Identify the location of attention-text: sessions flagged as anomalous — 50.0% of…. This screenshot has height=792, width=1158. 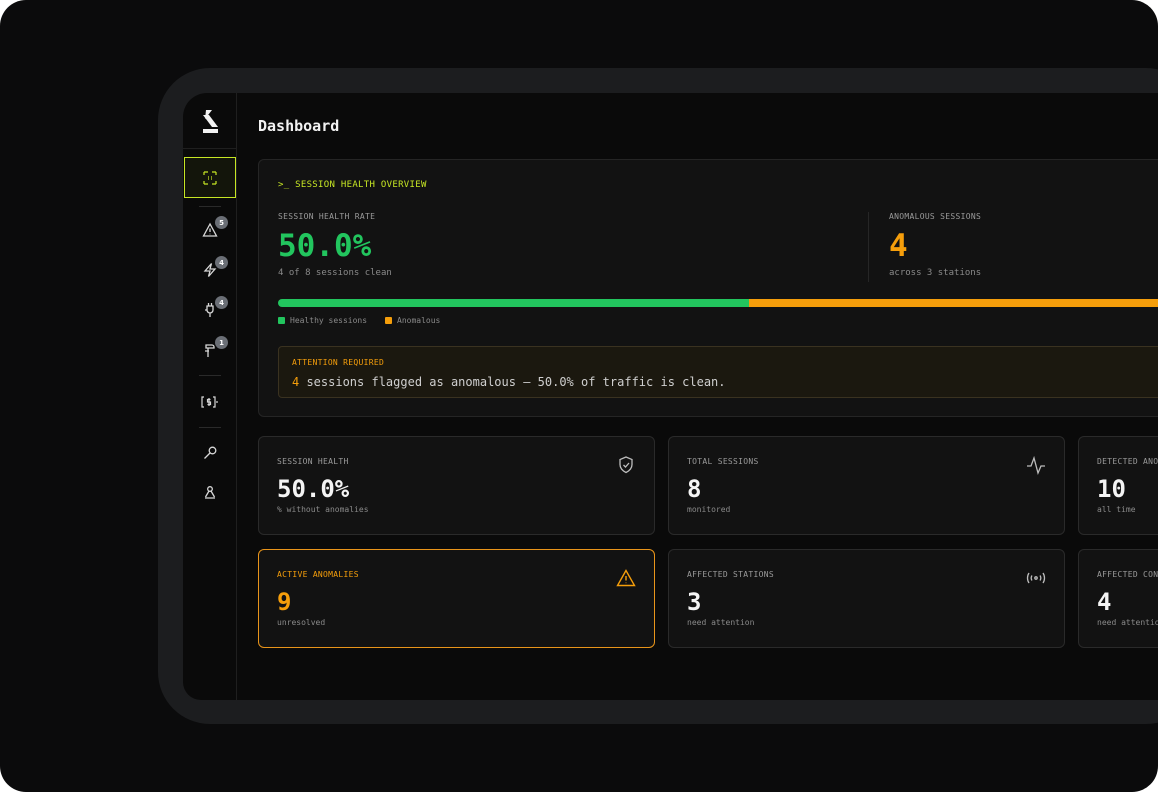
(512, 382).